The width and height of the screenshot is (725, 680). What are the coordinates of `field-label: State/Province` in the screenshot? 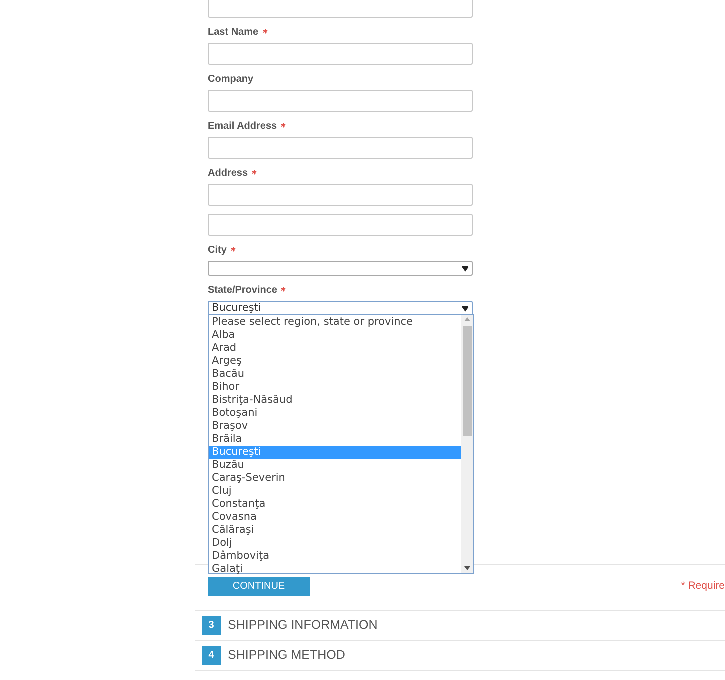 It's located at (243, 291).